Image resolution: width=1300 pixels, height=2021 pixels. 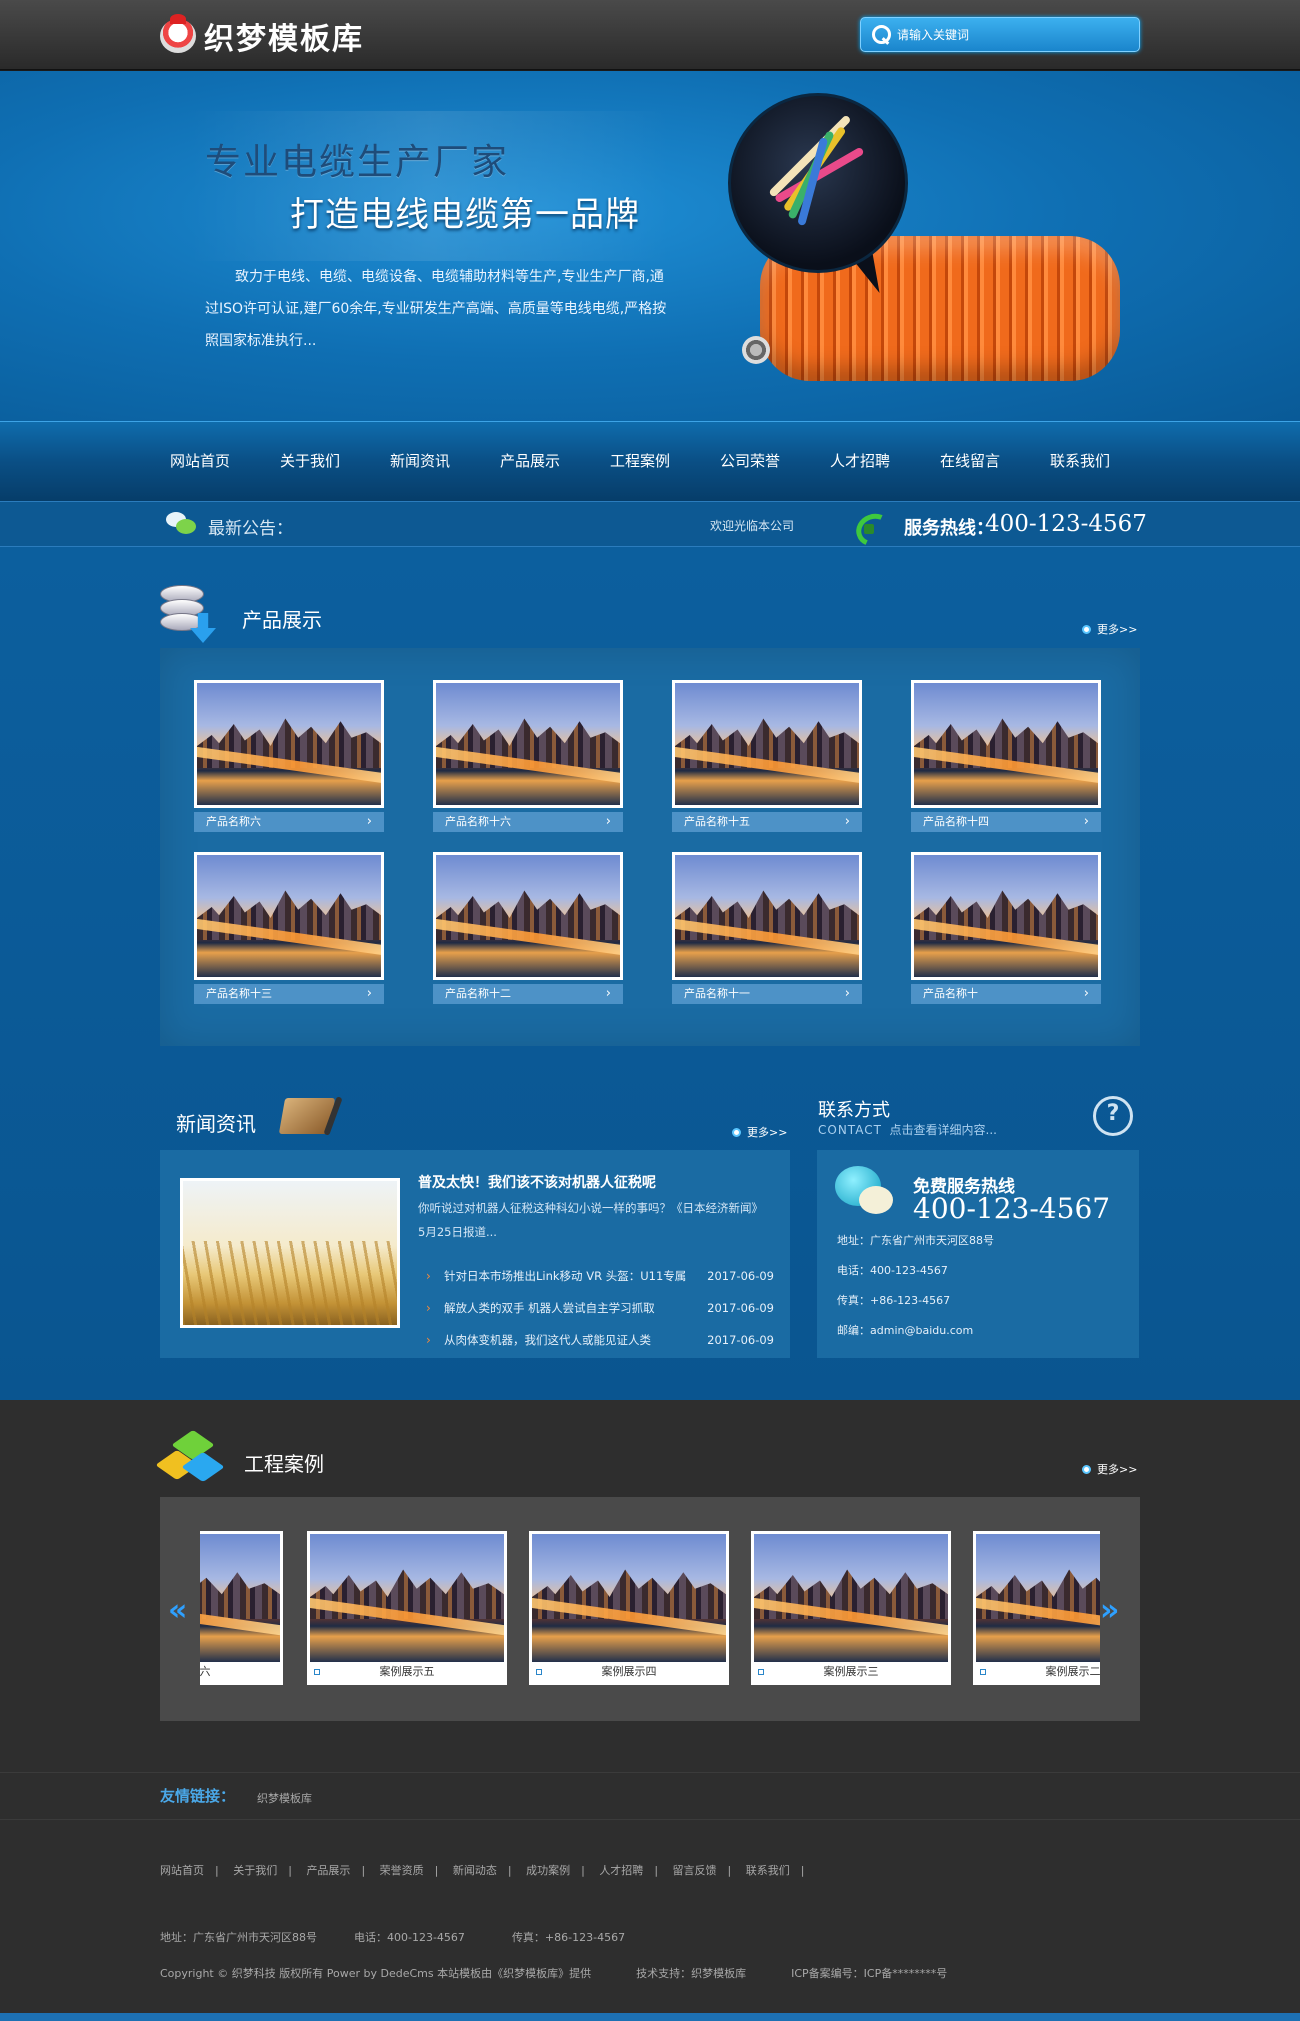 What do you see at coordinates (650, 35) in the screenshot?
I see `top-header: 织梦模板库` at bounding box center [650, 35].